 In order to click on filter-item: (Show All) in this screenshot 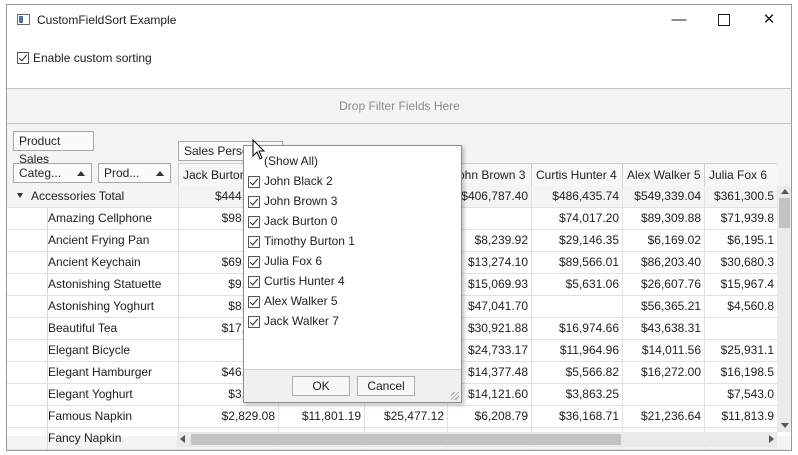, I will do `click(291, 161)`.